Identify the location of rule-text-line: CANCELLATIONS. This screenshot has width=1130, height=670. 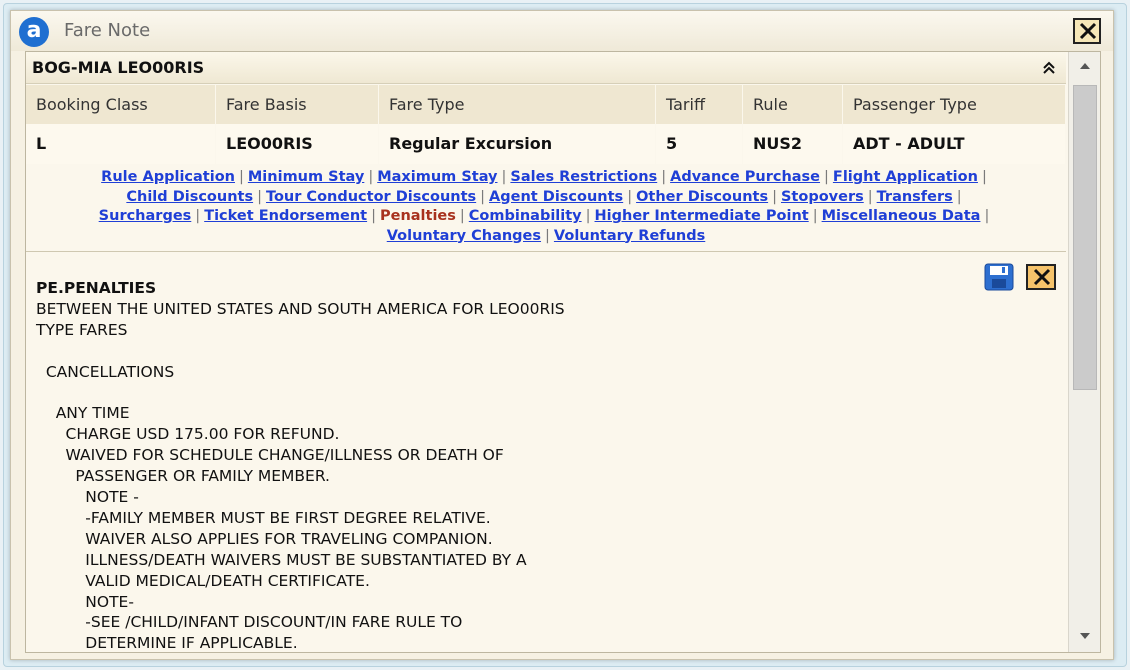
(105, 371).